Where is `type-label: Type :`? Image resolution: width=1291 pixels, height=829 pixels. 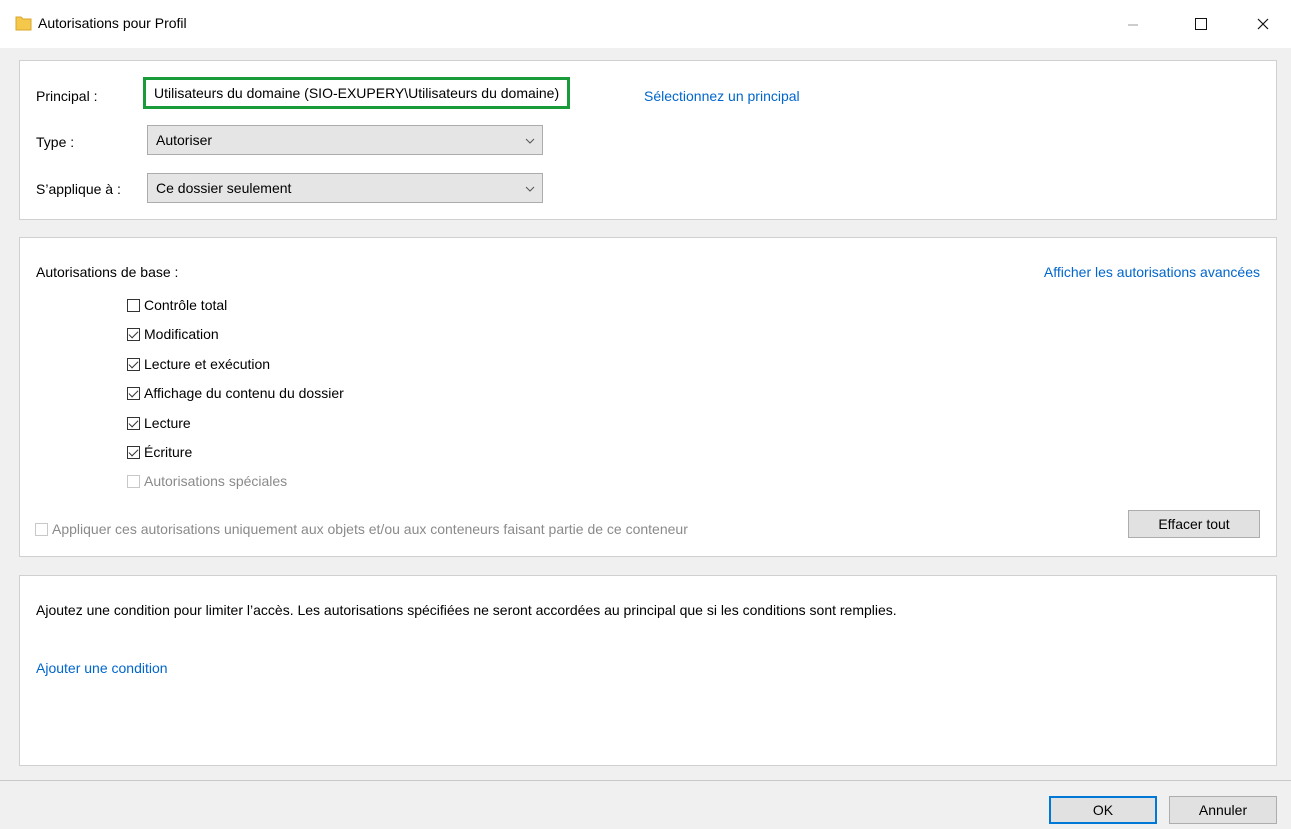 type-label: Type : is located at coordinates (55, 142).